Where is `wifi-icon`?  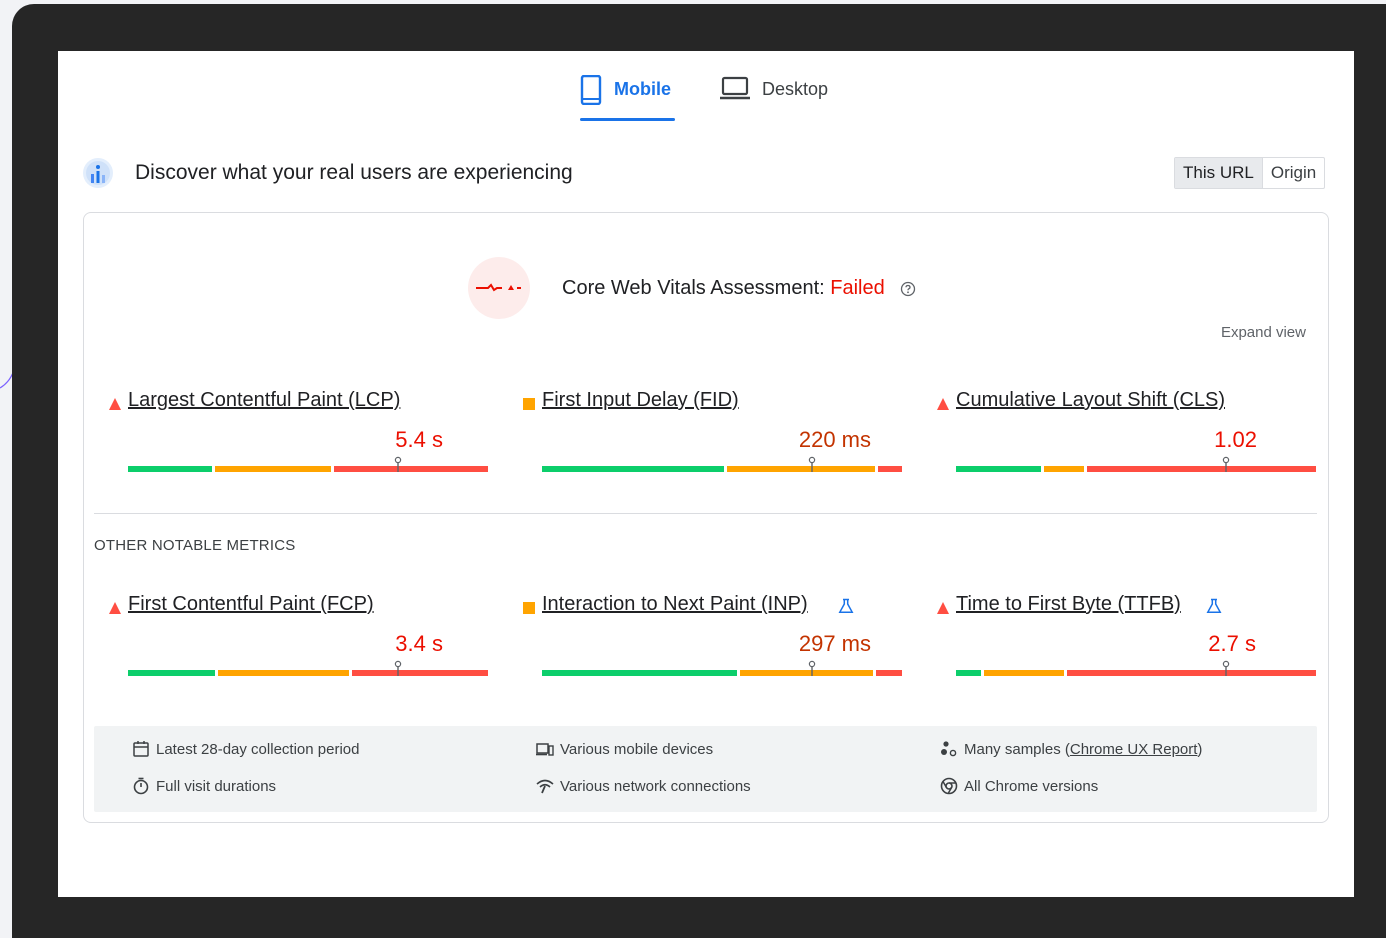 wifi-icon is located at coordinates (545, 786).